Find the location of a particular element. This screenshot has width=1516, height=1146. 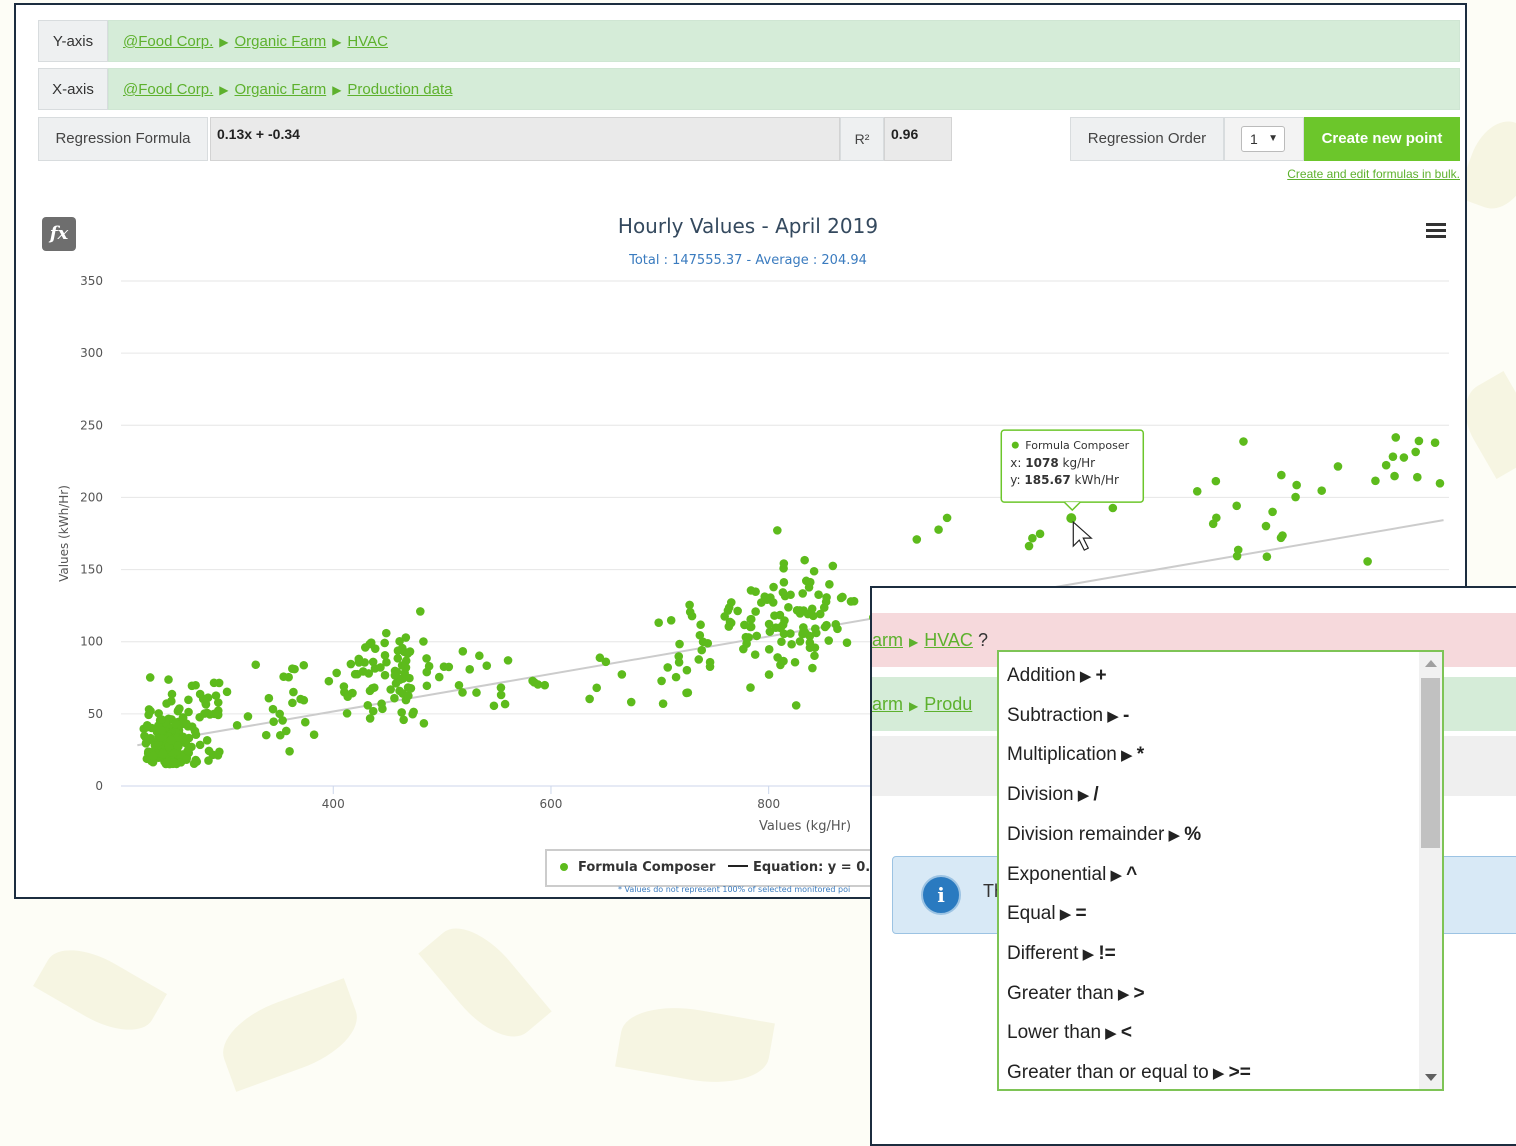

tooltip-x-label: x: is located at coordinates (1015, 463).